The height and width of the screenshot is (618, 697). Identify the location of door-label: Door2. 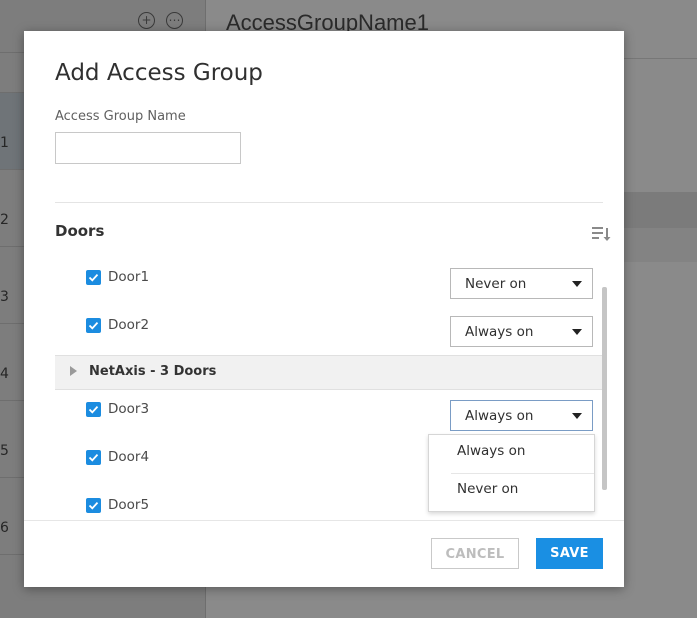
(129, 325).